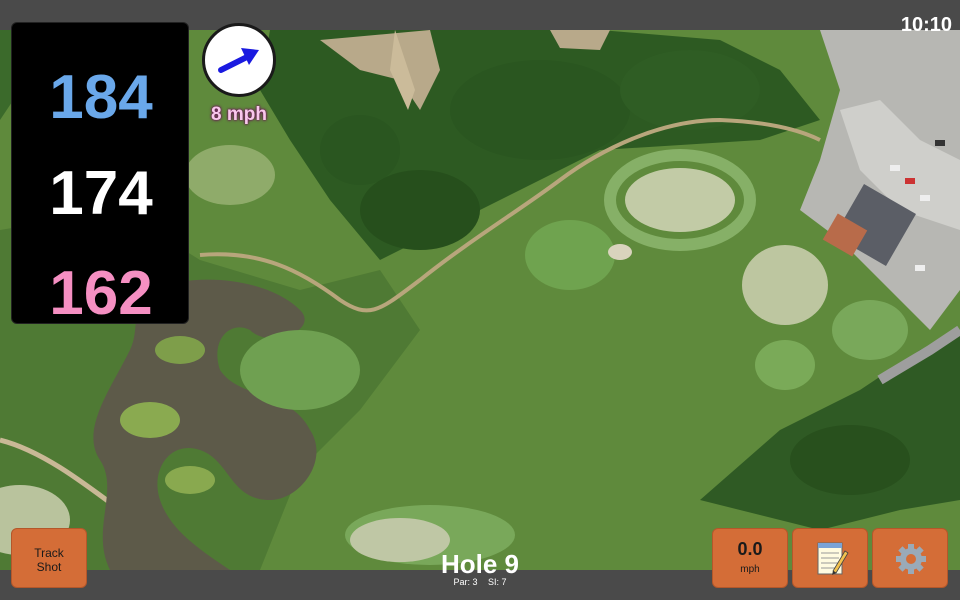  Describe the element at coordinates (101, 193) in the screenshot. I see `middle-distance: 174` at that location.